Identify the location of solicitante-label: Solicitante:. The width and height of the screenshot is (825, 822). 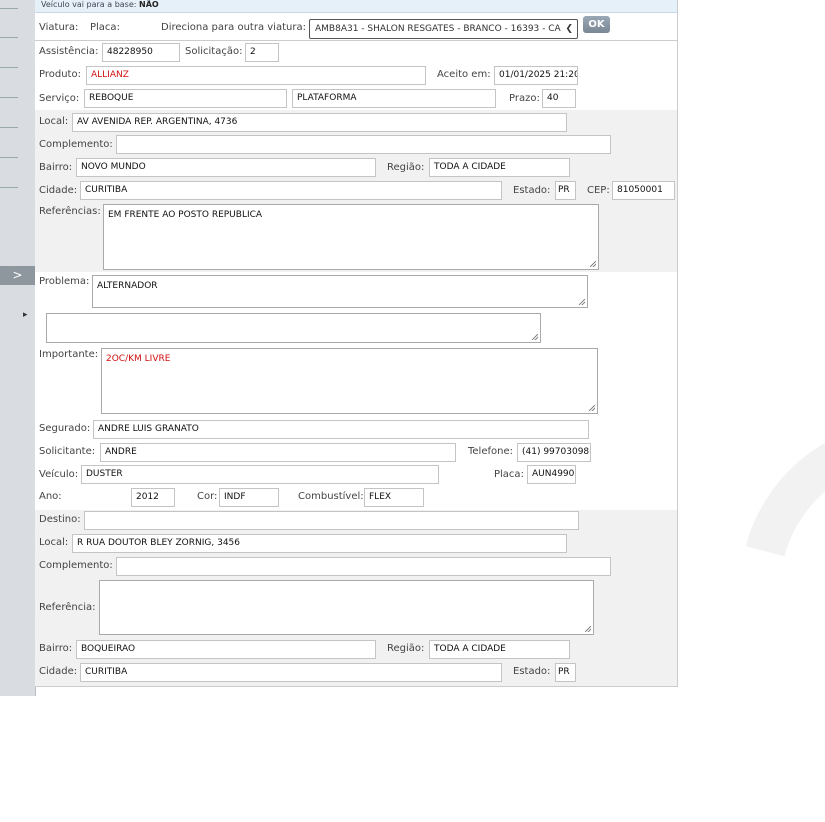
(67, 451).